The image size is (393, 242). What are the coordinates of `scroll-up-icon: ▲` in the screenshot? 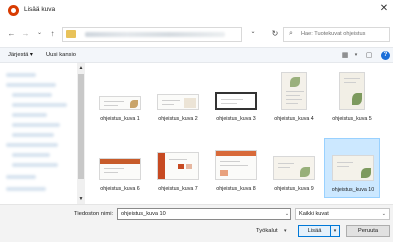 It's located at (81, 68).